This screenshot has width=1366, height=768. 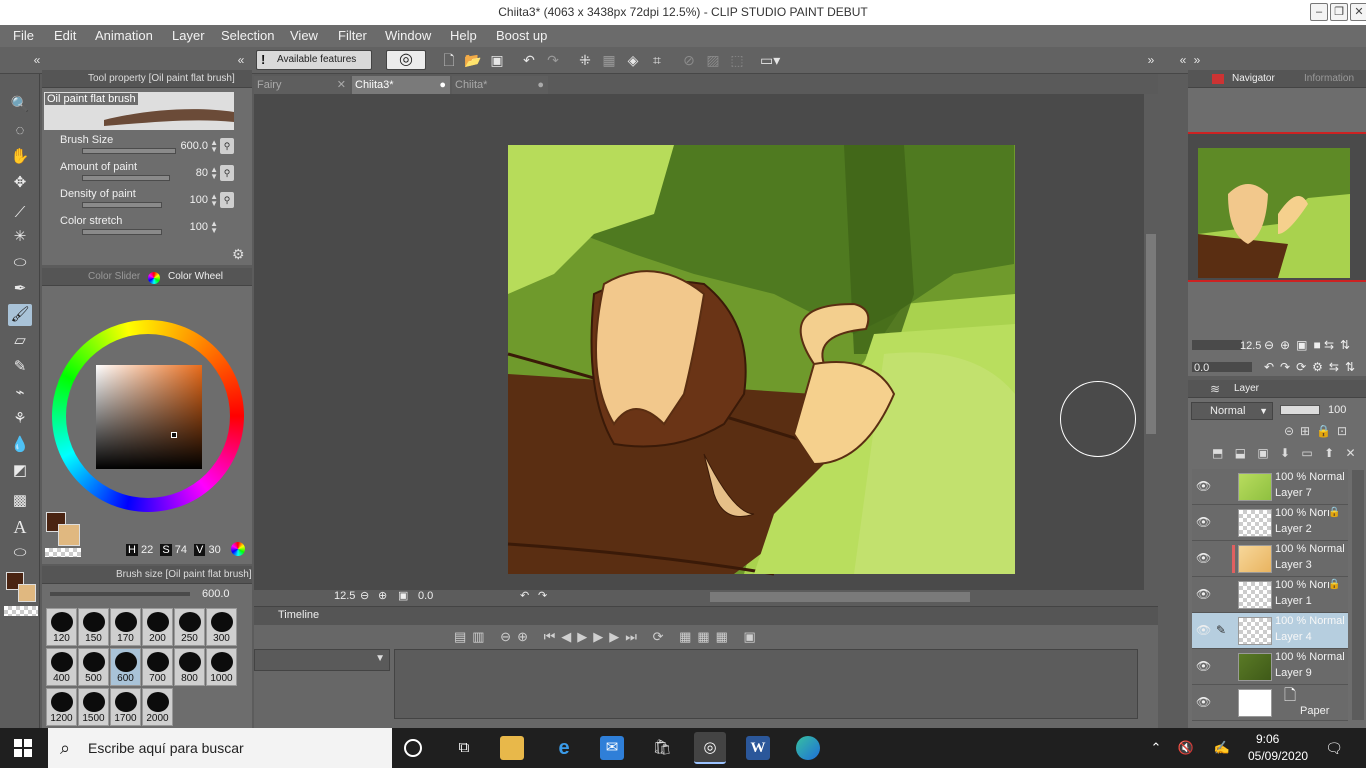 What do you see at coordinates (737, 60) in the screenshot?
I see `select-all-icon: ⬚` at bounding box center [737, 60].